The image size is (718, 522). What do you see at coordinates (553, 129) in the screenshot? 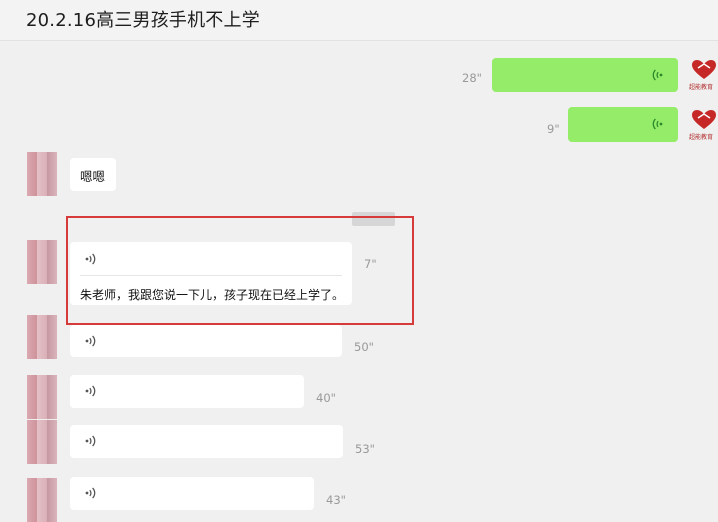
I see `voice-duration: 9"` at bounding box center [553, 129].